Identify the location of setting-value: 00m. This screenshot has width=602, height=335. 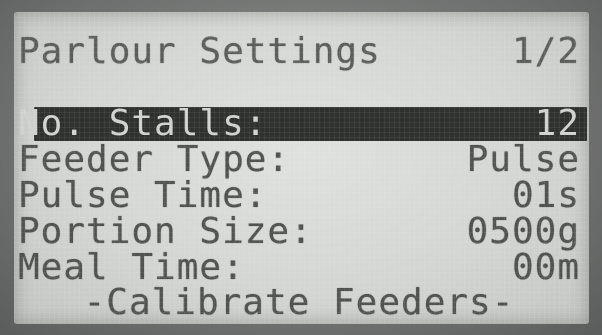
(545, 267).